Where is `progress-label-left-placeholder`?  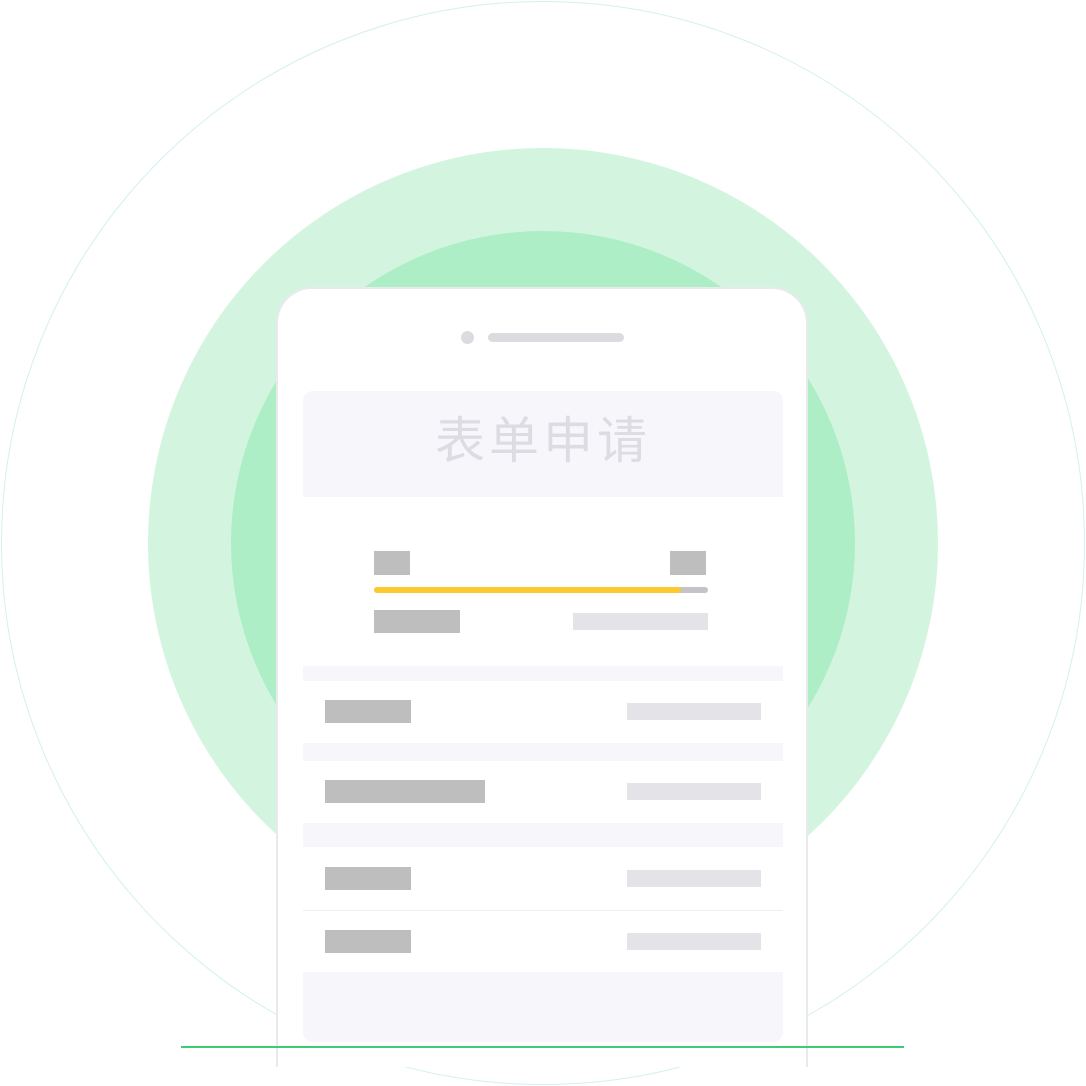 progress-label-left-placeholder is located at coordinates (392, 563).